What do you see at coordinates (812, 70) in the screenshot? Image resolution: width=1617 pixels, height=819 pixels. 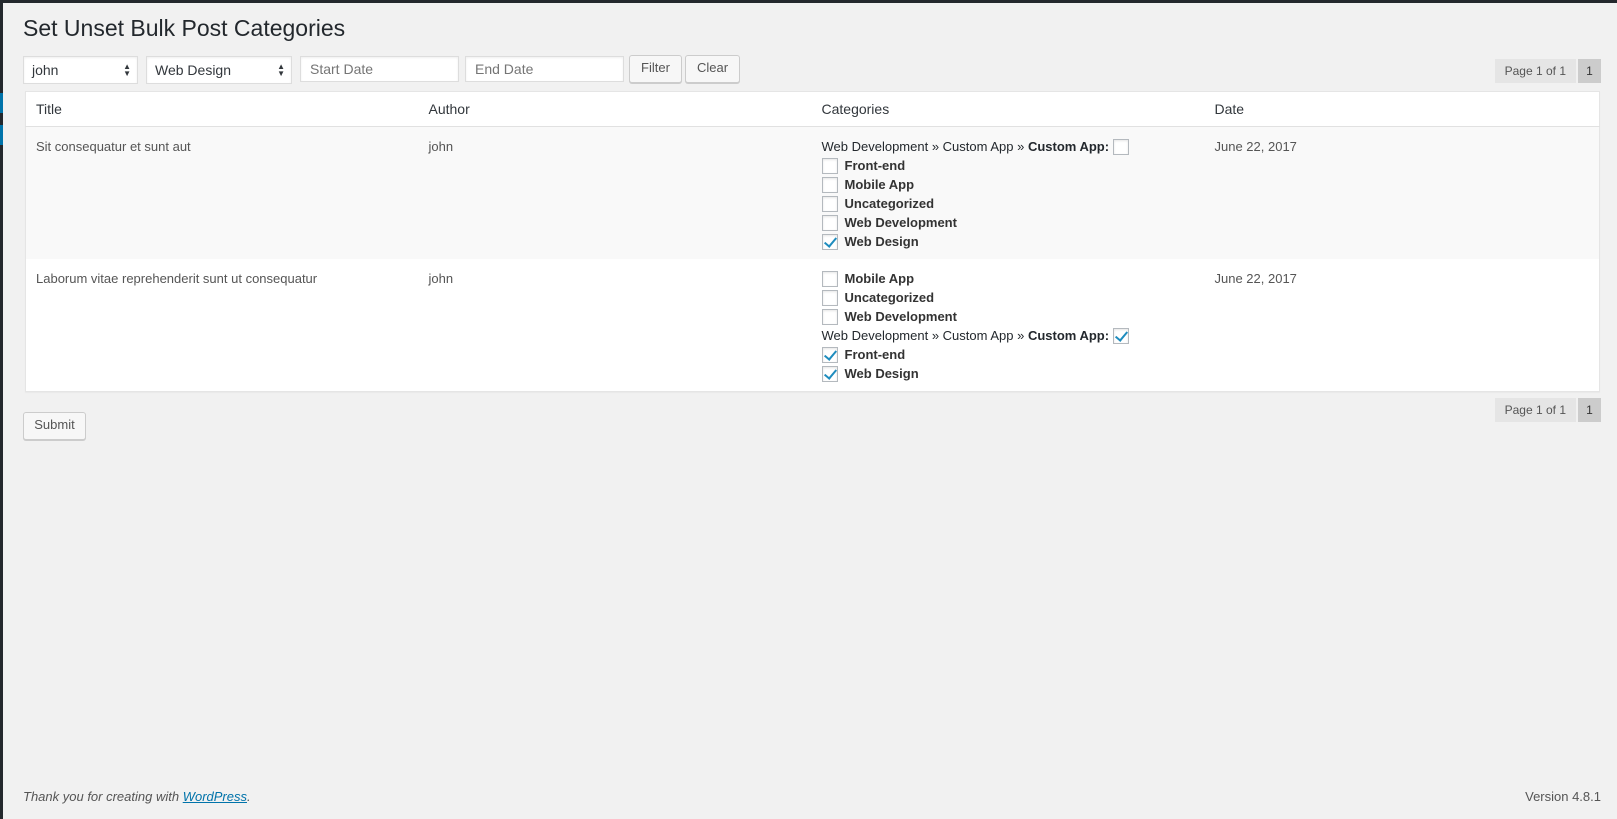 I see `filter-bar: john ▲▼ Web Design ▲▼ Filter Clear` at bounding box center [812, 70].